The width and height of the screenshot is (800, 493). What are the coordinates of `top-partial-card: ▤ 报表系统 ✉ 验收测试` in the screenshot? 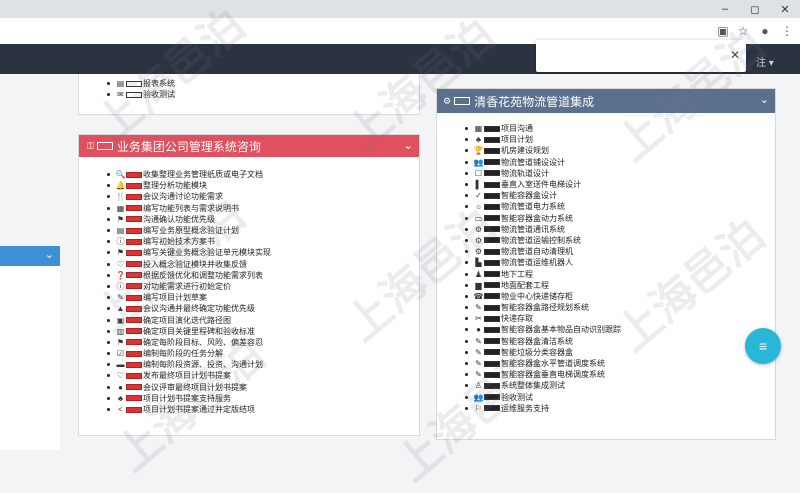 It's located at (249, 94).